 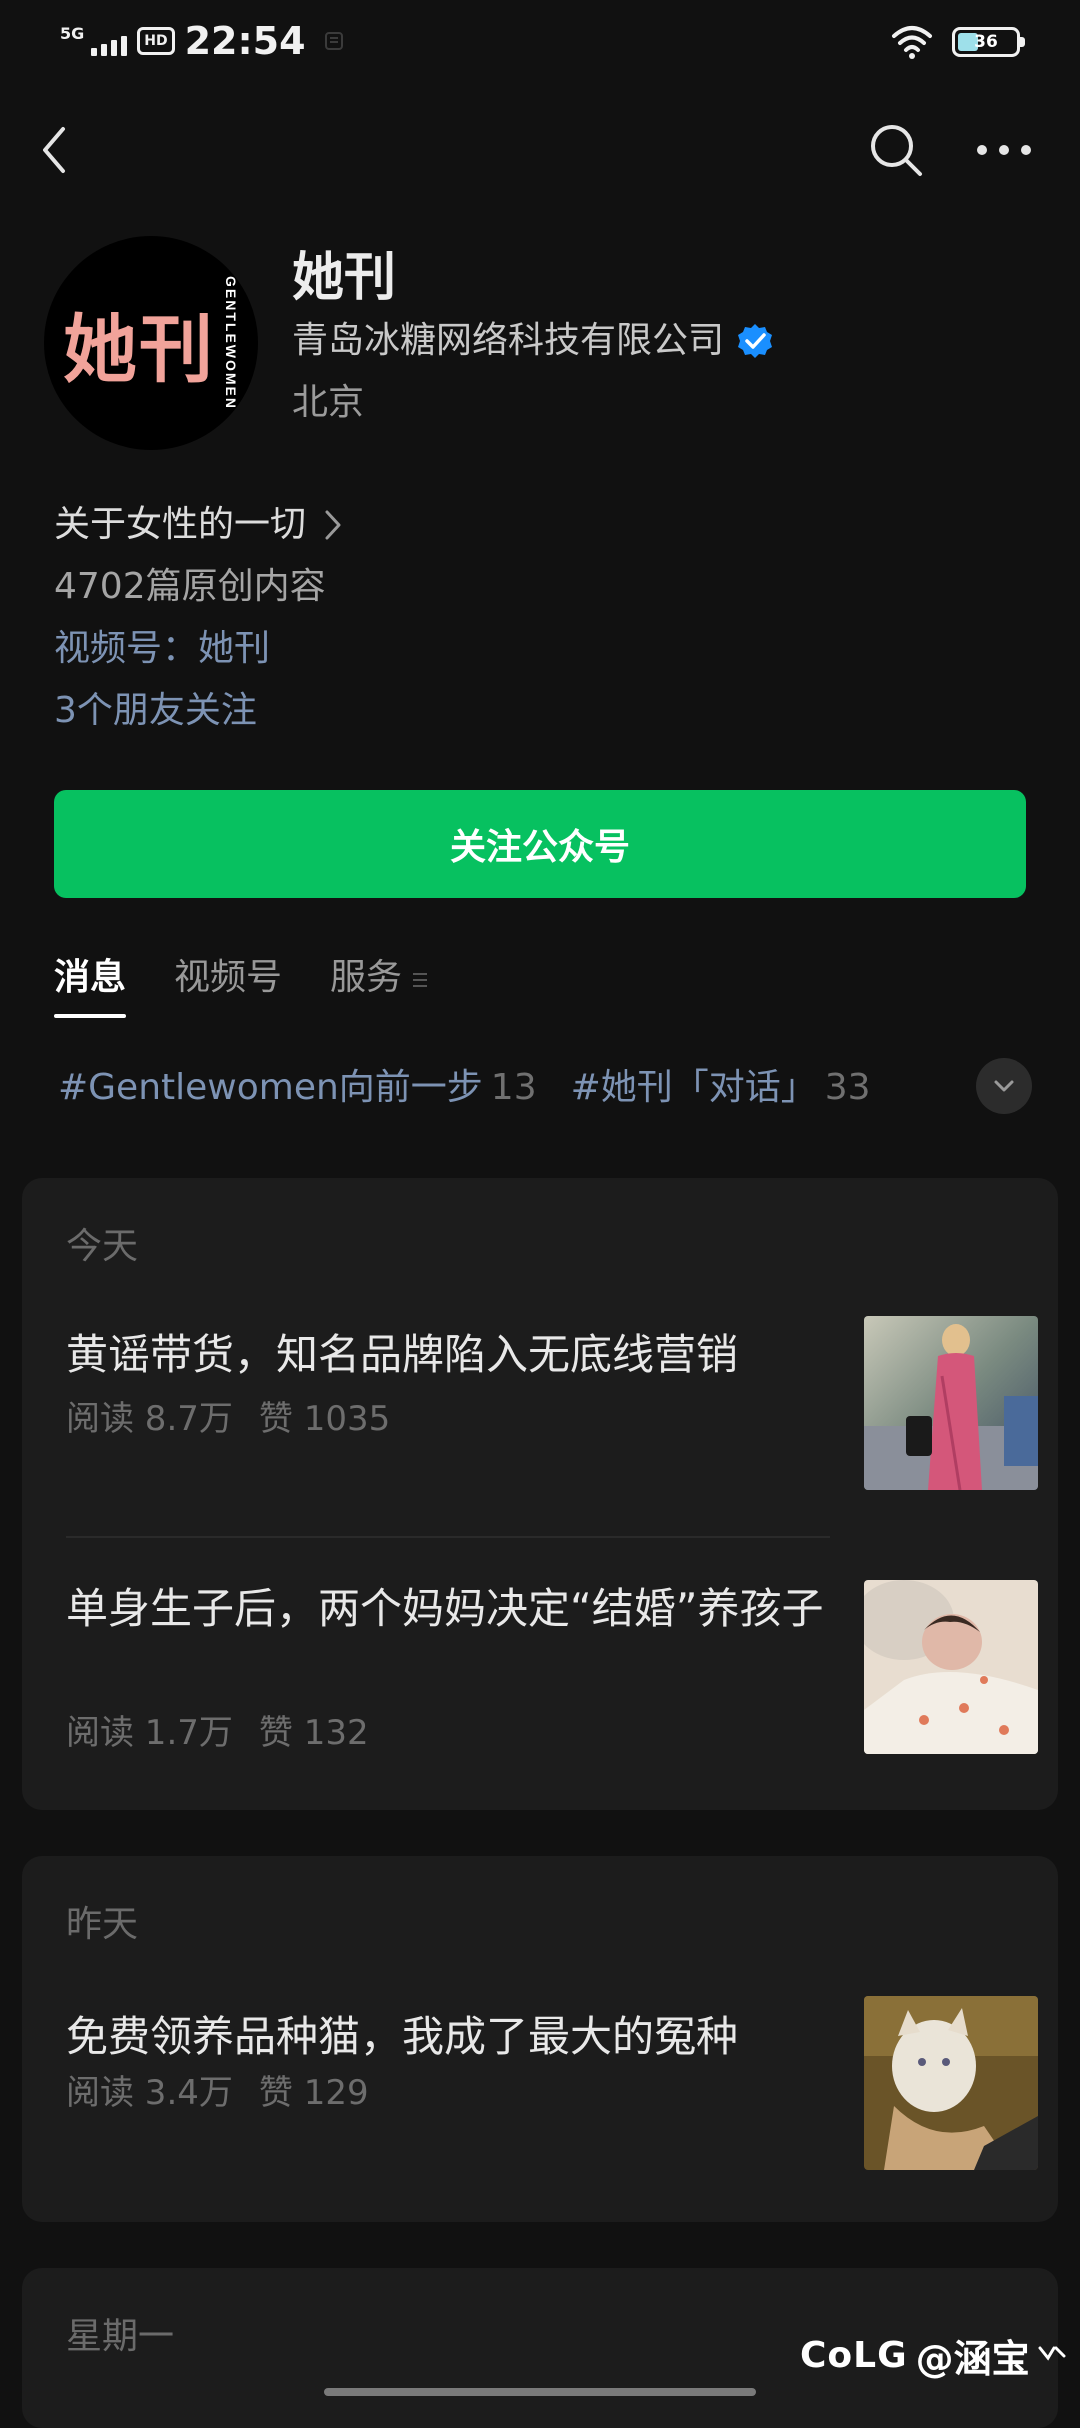 I want to click on home-indicator, so click(x=540, y=2392).